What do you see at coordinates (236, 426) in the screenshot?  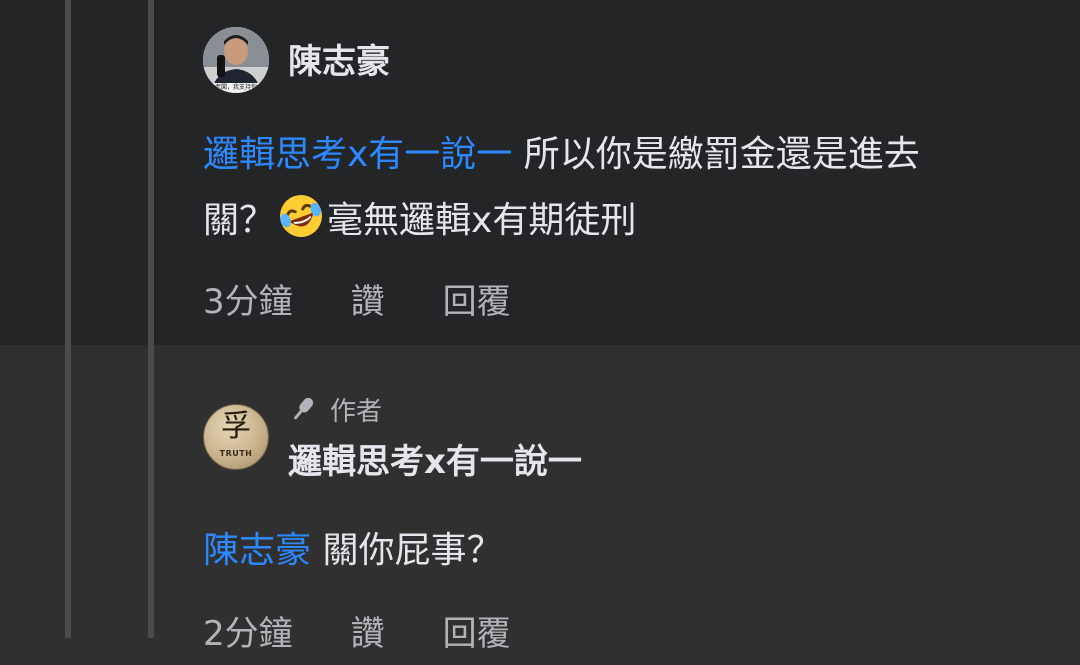 I see `avatar-glyph: 孚` at bounding box center [236, 426].